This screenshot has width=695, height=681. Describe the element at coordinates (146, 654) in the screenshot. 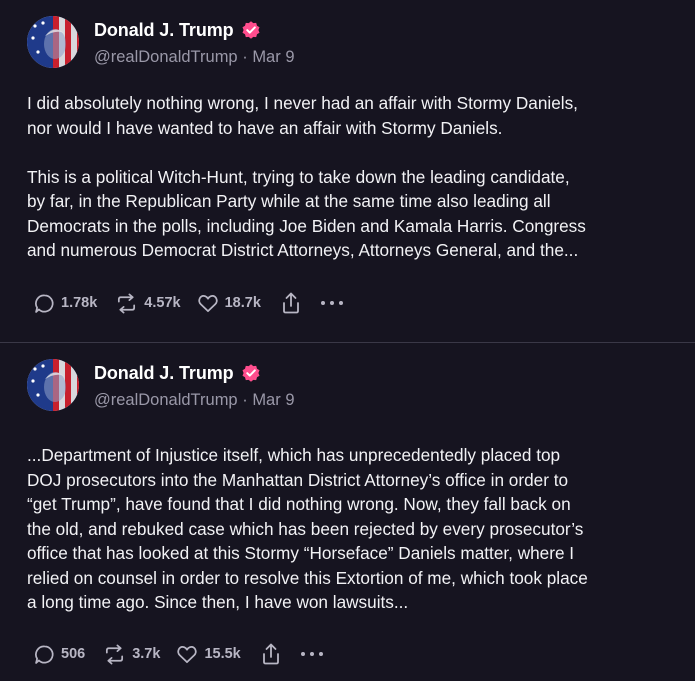

I see `repost-count: 3.7k` at that location.